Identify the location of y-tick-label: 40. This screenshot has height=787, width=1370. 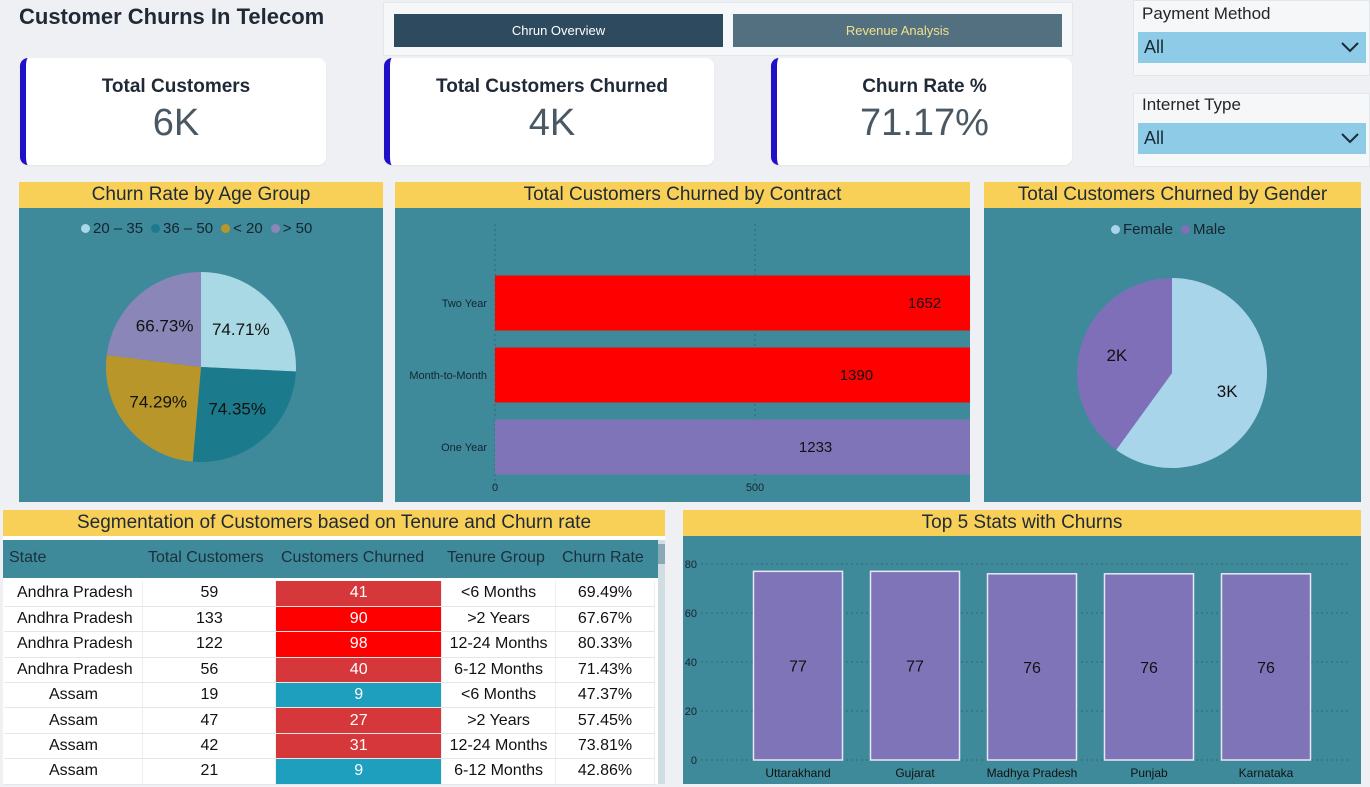
(691, 663).